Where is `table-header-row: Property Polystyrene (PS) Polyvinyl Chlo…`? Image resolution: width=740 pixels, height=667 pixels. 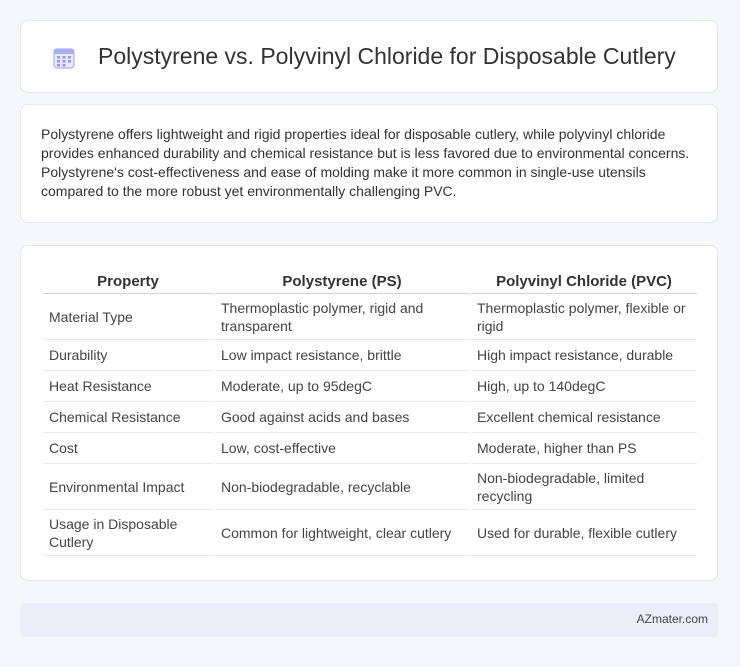 table-header-row: Property Polystyrene (PS) Polyvinyl Chlo… is located at coordinates (370, 280).